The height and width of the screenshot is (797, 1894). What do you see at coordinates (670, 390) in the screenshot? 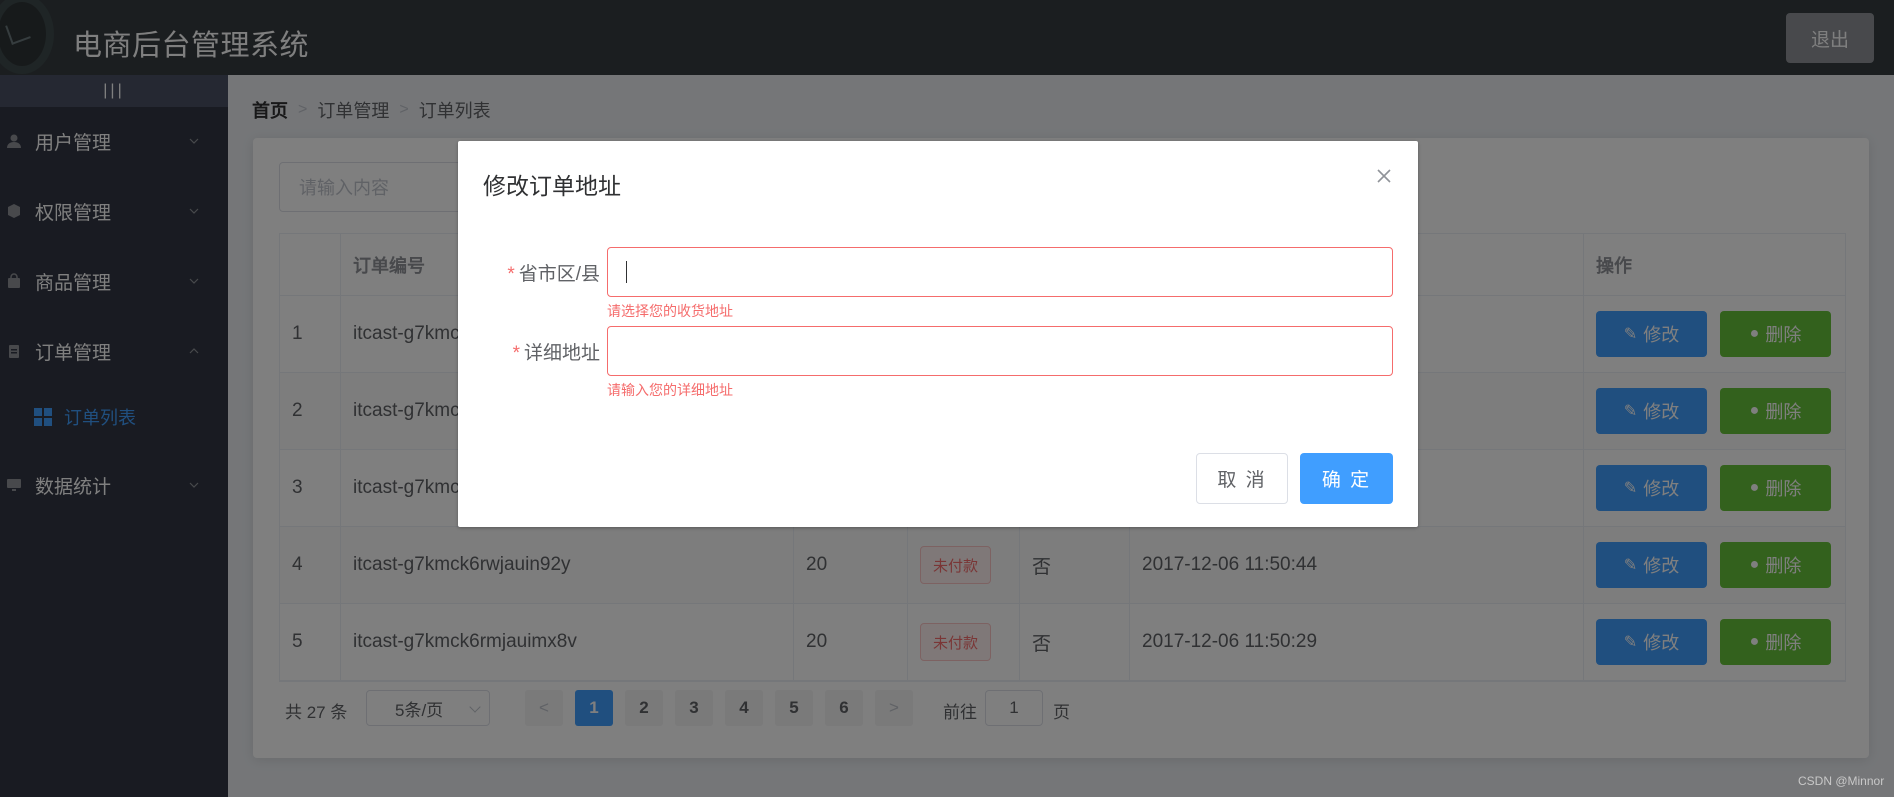
I see `address-error: 请输入您的详细地址` at bounding box center [670, 390].